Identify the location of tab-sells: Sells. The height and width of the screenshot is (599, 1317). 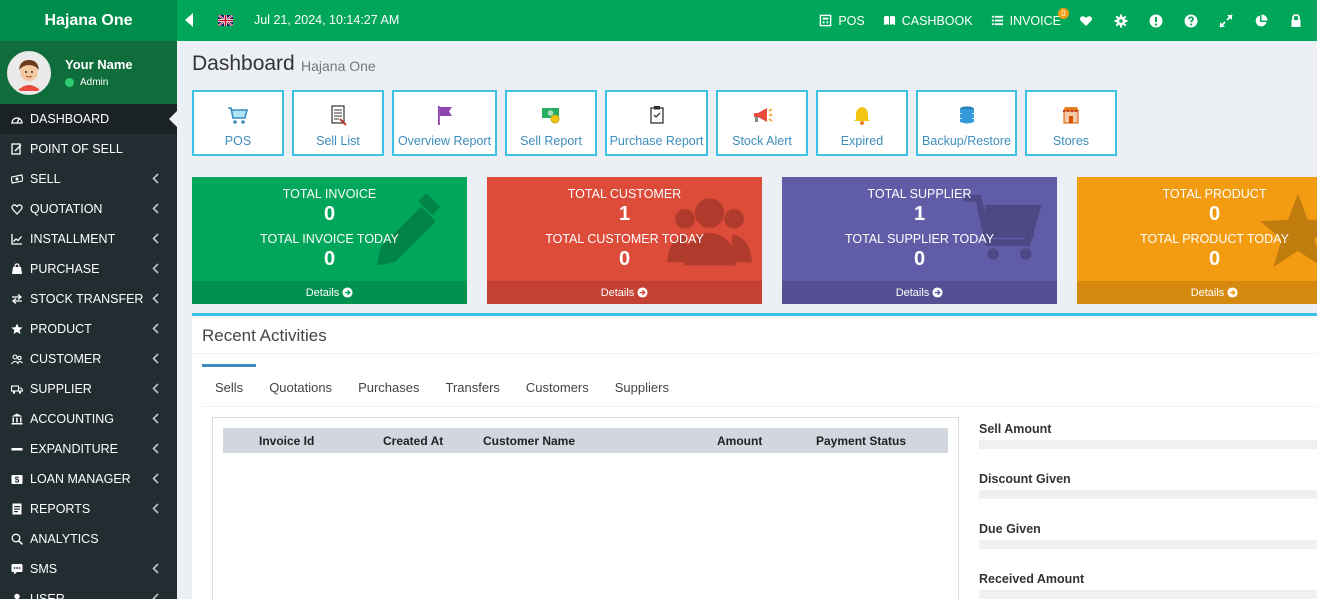
(229, 385).